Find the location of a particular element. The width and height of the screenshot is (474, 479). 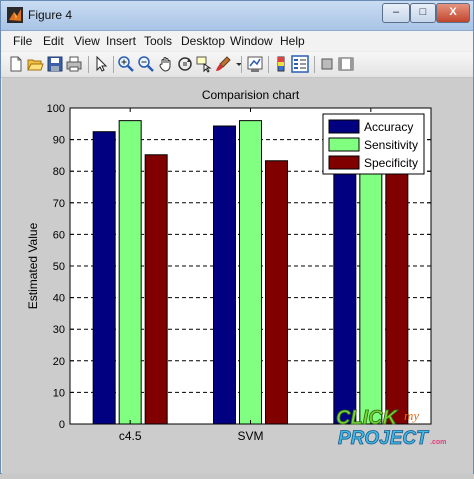

y-tick-label: 10 is located at coordinates (59, 393).